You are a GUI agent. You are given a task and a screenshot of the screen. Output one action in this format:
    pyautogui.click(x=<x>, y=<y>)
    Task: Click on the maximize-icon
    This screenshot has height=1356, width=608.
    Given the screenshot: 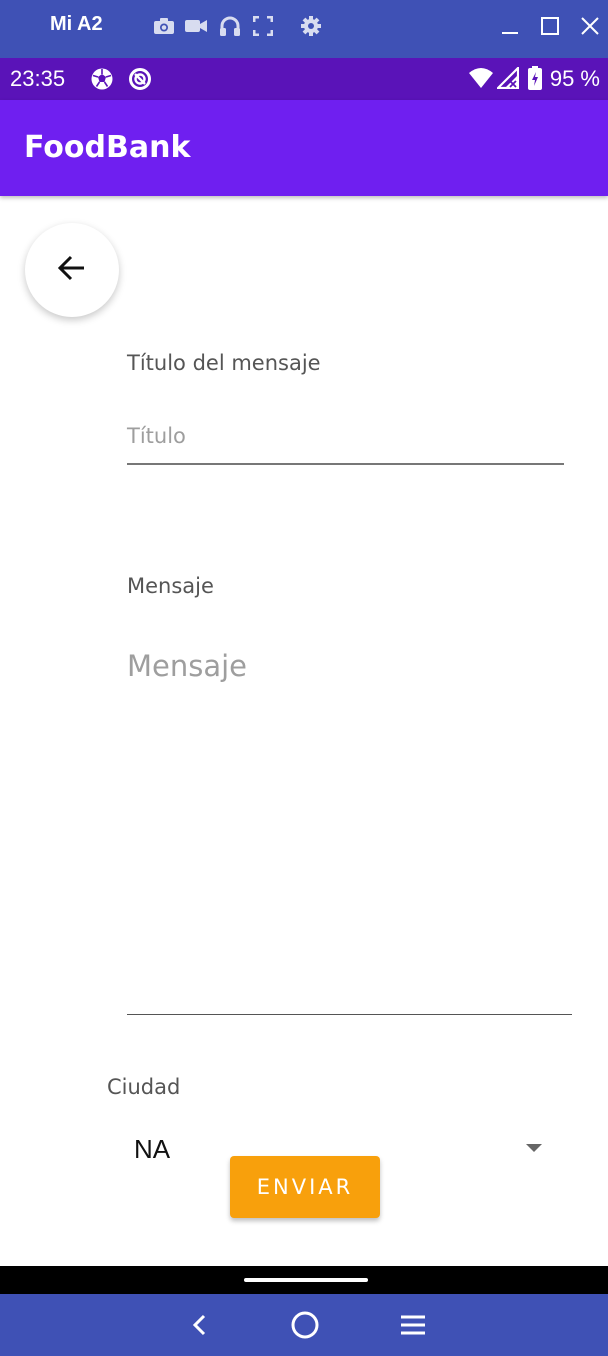 What is the action you would take?
    pyautogui.click(x=550, y=26)
    